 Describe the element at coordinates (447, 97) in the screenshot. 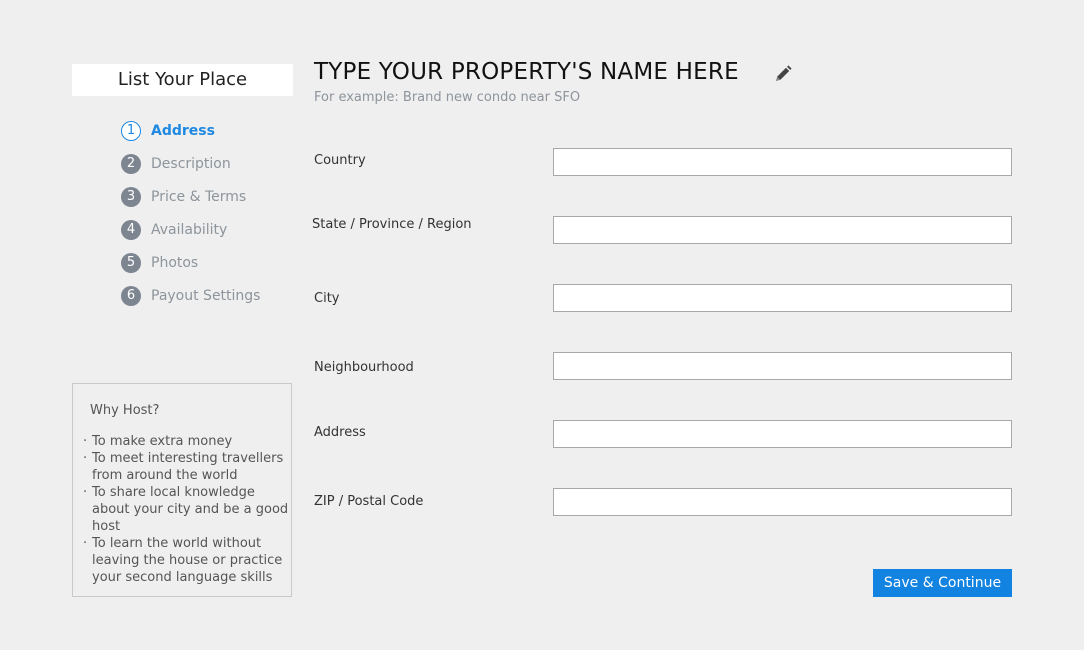

I see `property-name-hint: For example: Brand new condo near SFO` at that location.